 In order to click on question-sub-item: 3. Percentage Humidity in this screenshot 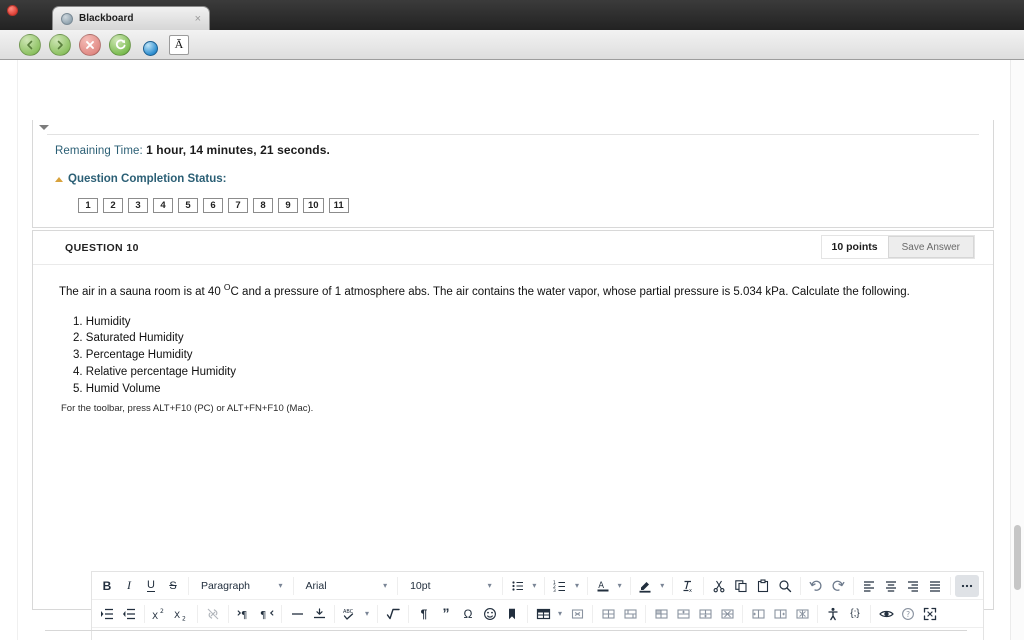, I will do `click(133, 355)`.